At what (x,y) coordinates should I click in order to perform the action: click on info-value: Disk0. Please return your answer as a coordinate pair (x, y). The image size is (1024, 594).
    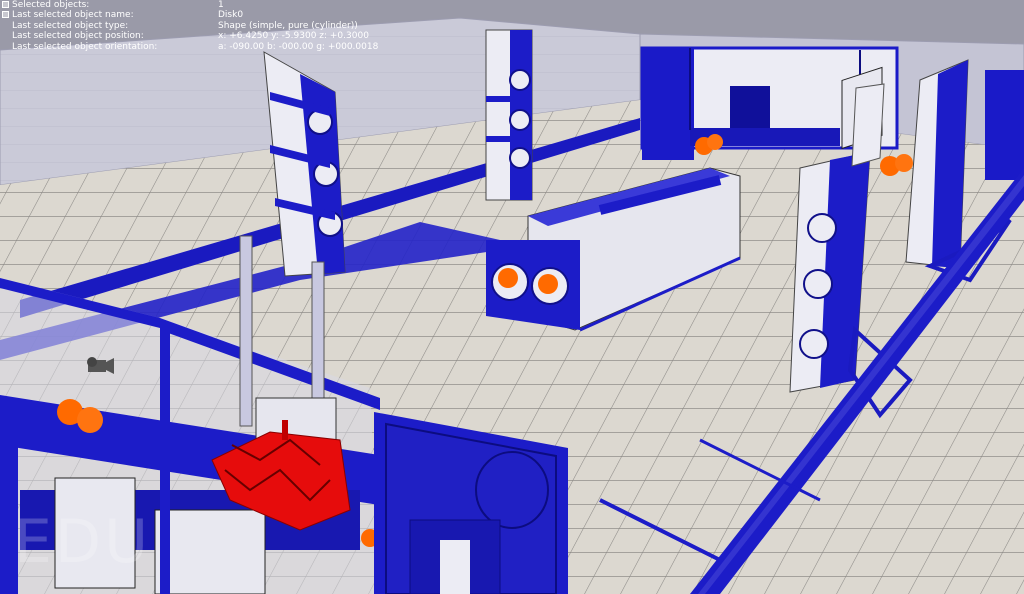
    Looking at the image, I should click on (231, 15).